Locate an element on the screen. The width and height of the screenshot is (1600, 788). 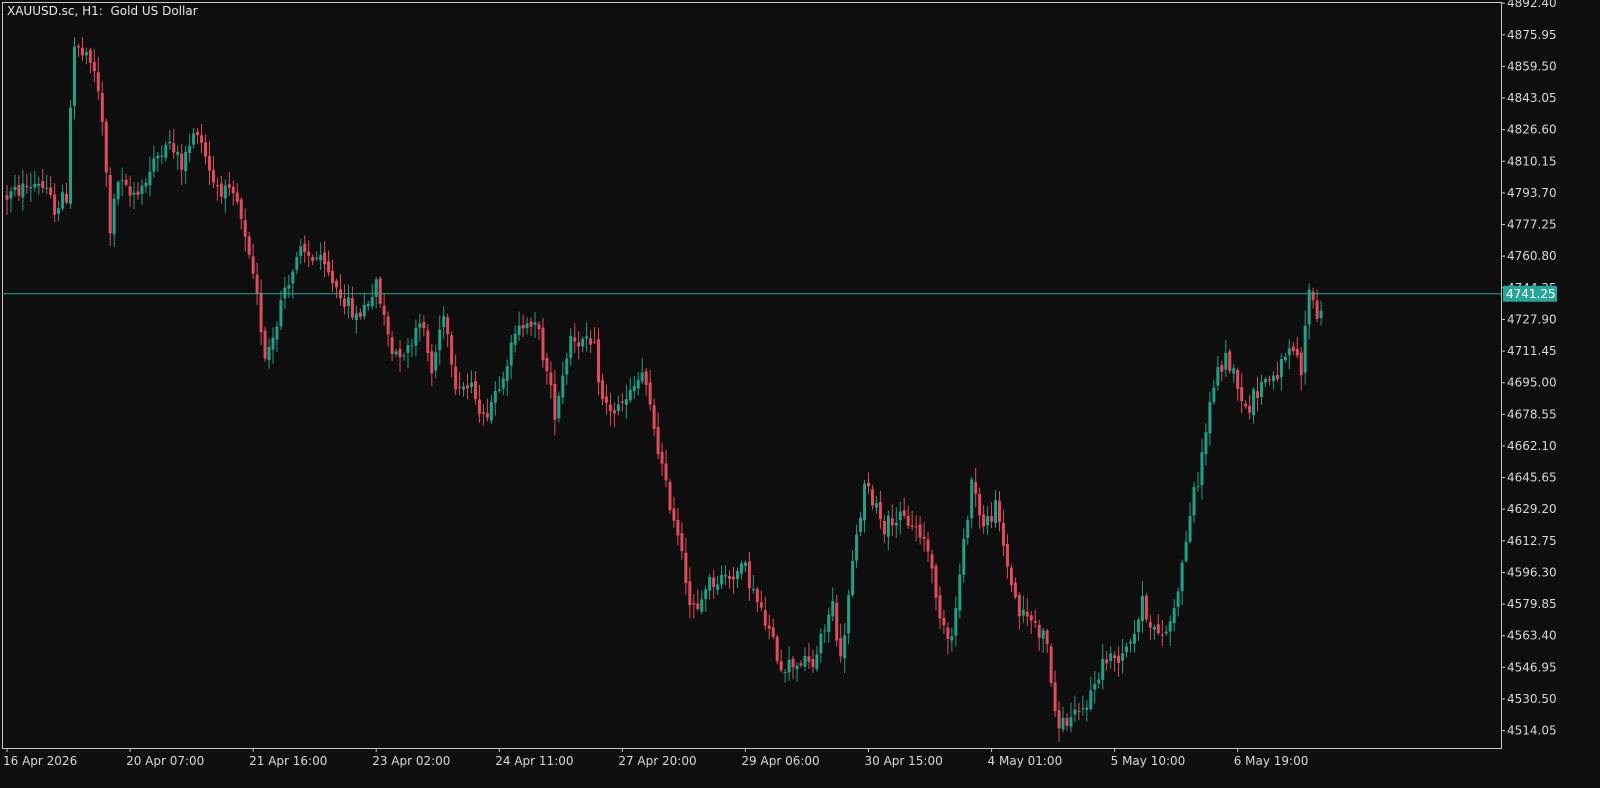
x-tick-label: 5 May 10:00 is located at coordinates (1148, 761).